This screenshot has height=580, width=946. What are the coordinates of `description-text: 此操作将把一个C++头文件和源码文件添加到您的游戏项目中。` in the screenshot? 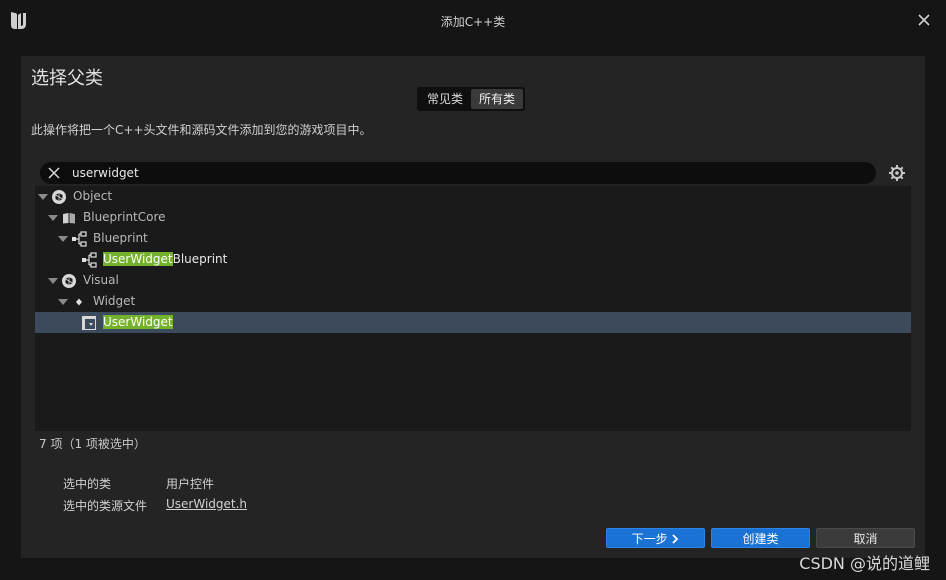 It's located at (201, 130).